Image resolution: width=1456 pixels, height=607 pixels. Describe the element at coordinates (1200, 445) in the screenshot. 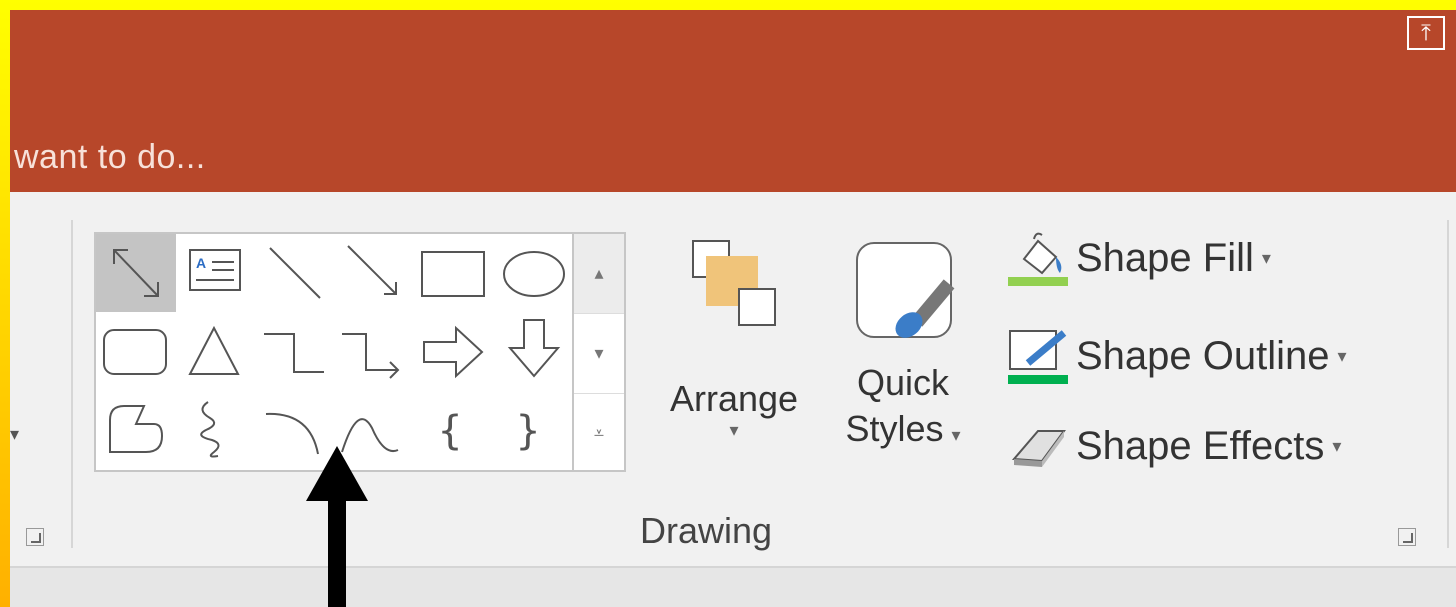

I see `shape-effects-label: Shape Effects` at that location.